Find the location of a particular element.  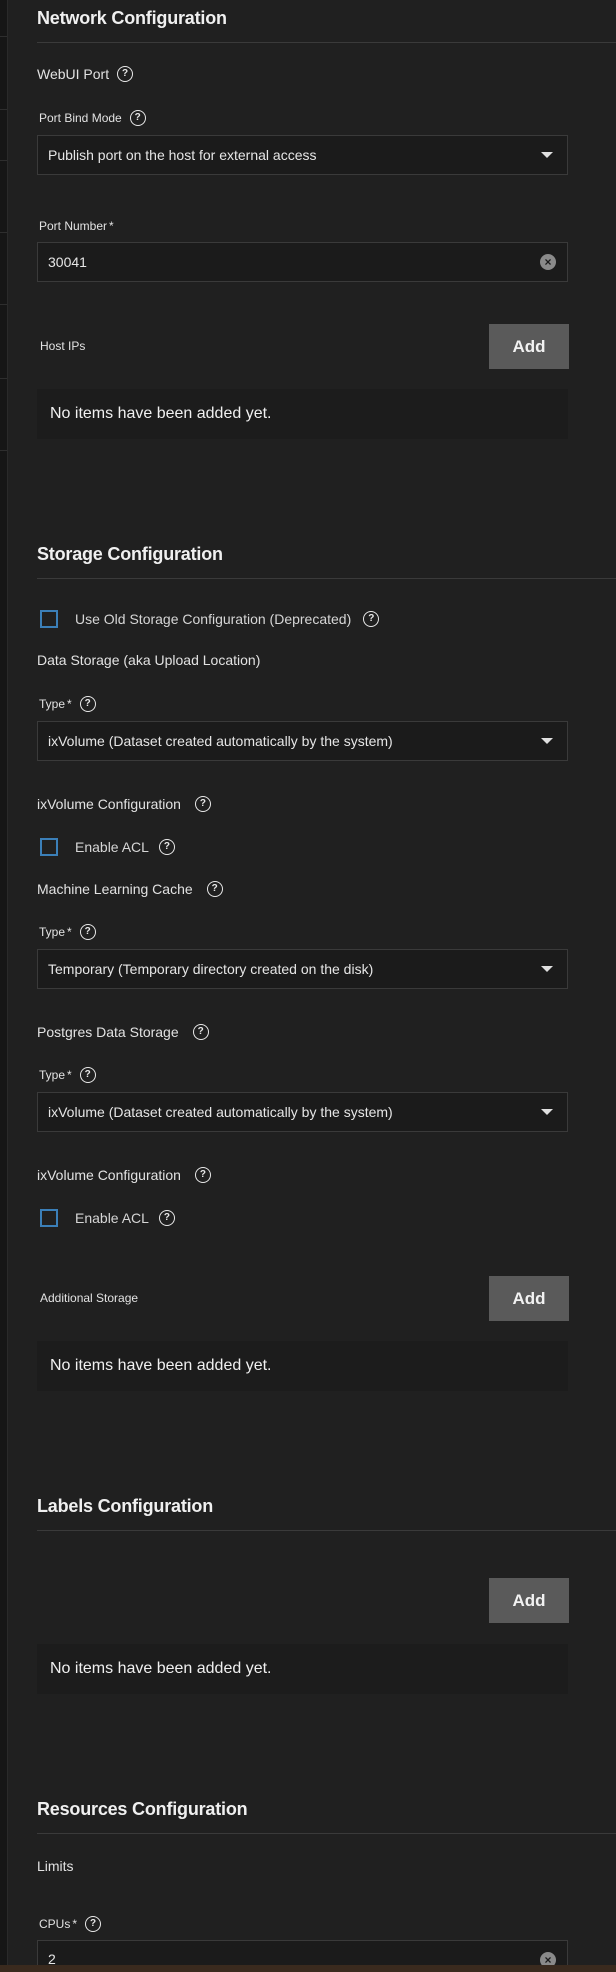

postgres-type-label: Type * ? is located at coordinates (67, 1075).